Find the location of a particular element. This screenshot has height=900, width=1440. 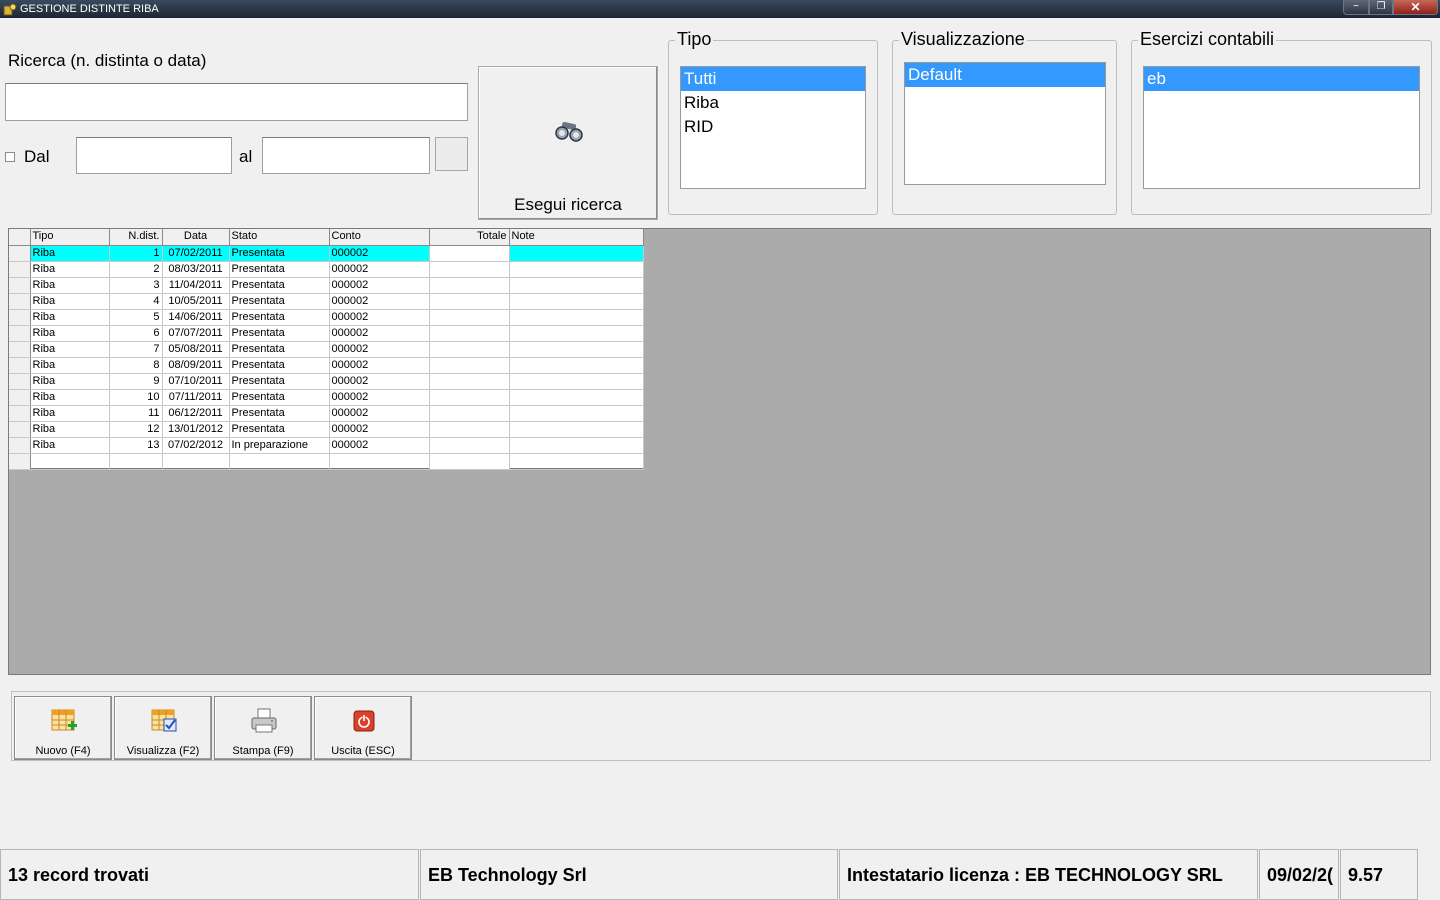

cell-data: 10/05/2011 is located at coordinates (196, 301).